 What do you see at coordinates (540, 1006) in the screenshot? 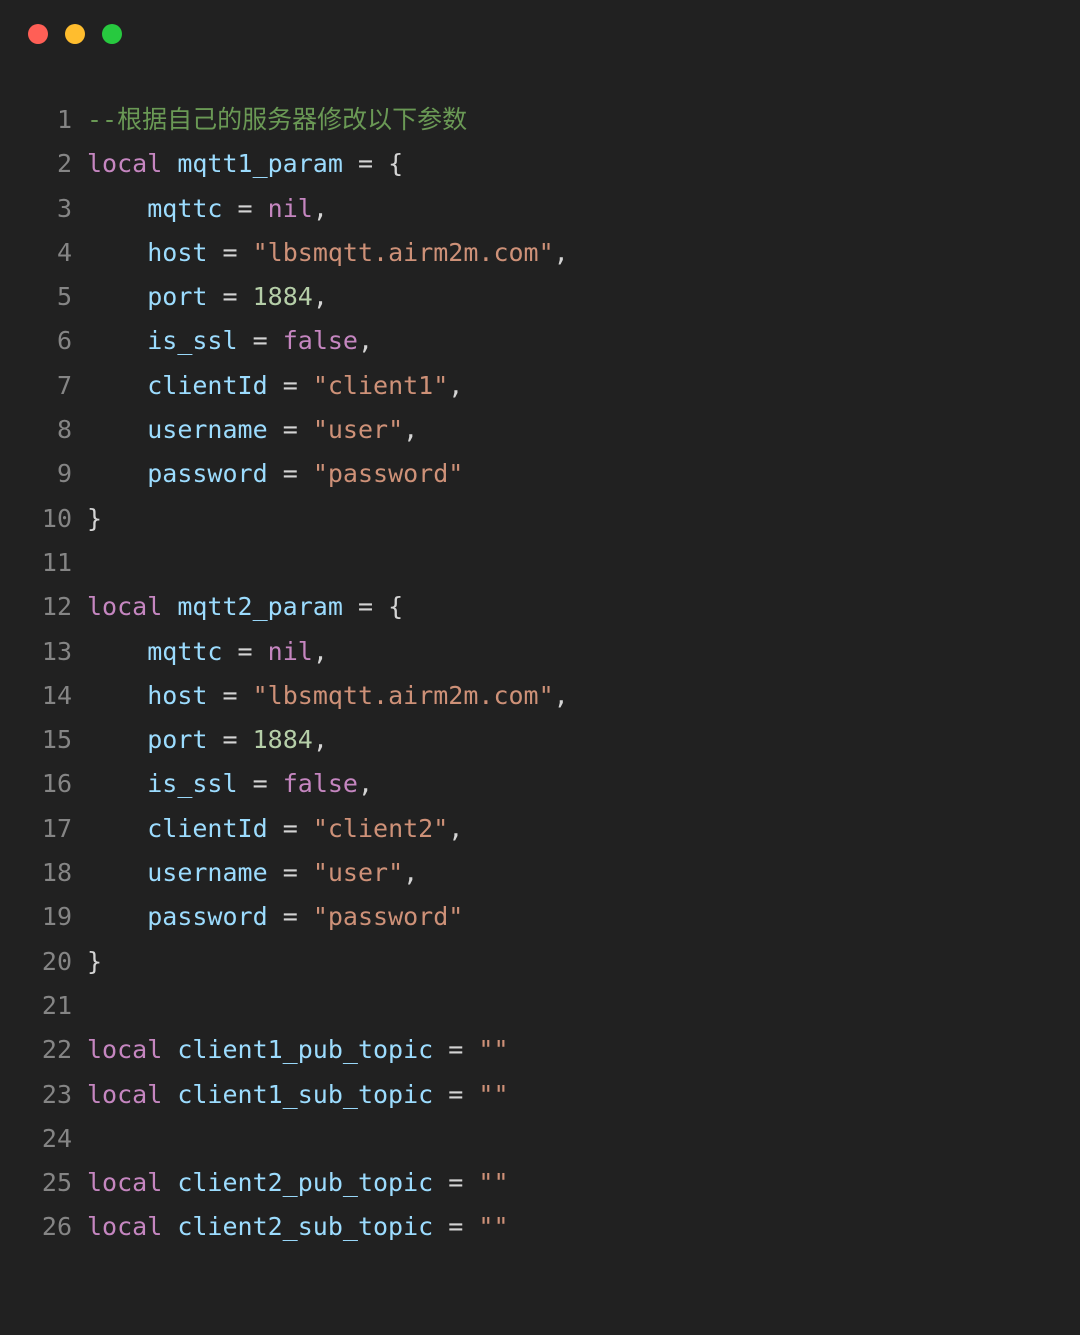
I see `code-line: 21` at bounding box center [540, 1006].